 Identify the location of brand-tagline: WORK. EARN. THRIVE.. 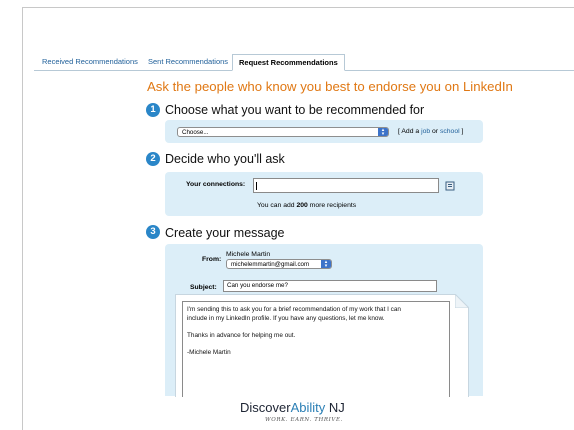
(304, 420).